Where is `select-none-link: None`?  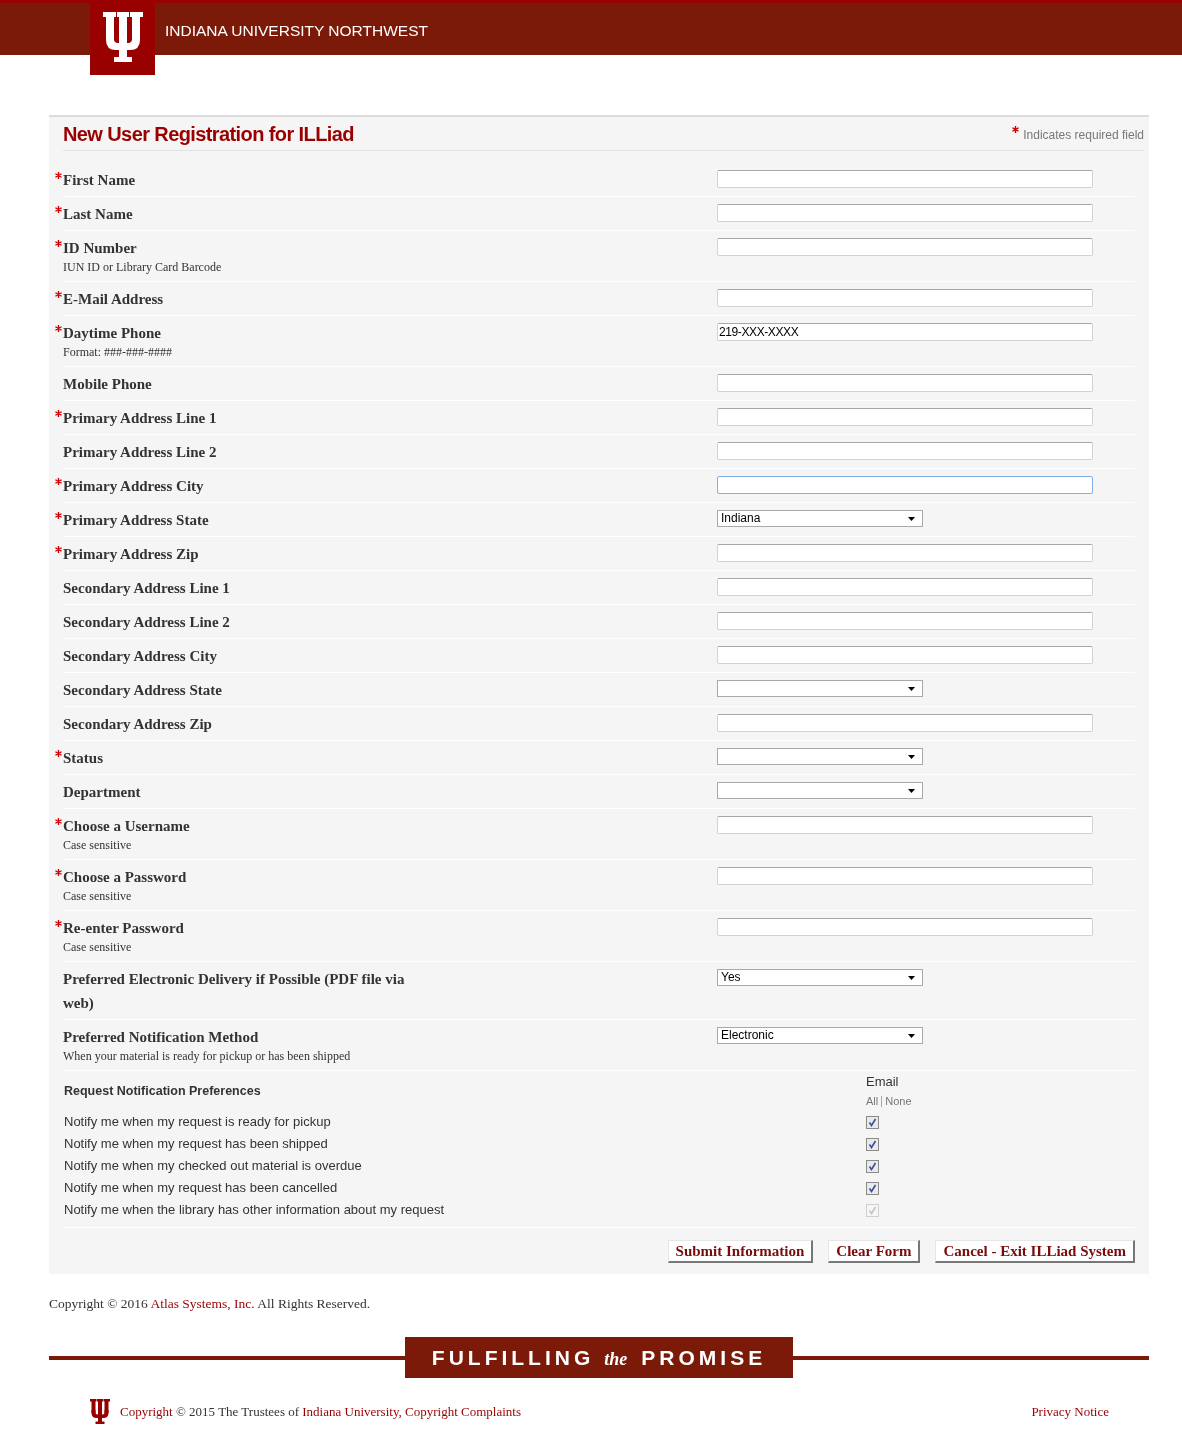
select-none-link: None is located at coordinates (898, 1101).